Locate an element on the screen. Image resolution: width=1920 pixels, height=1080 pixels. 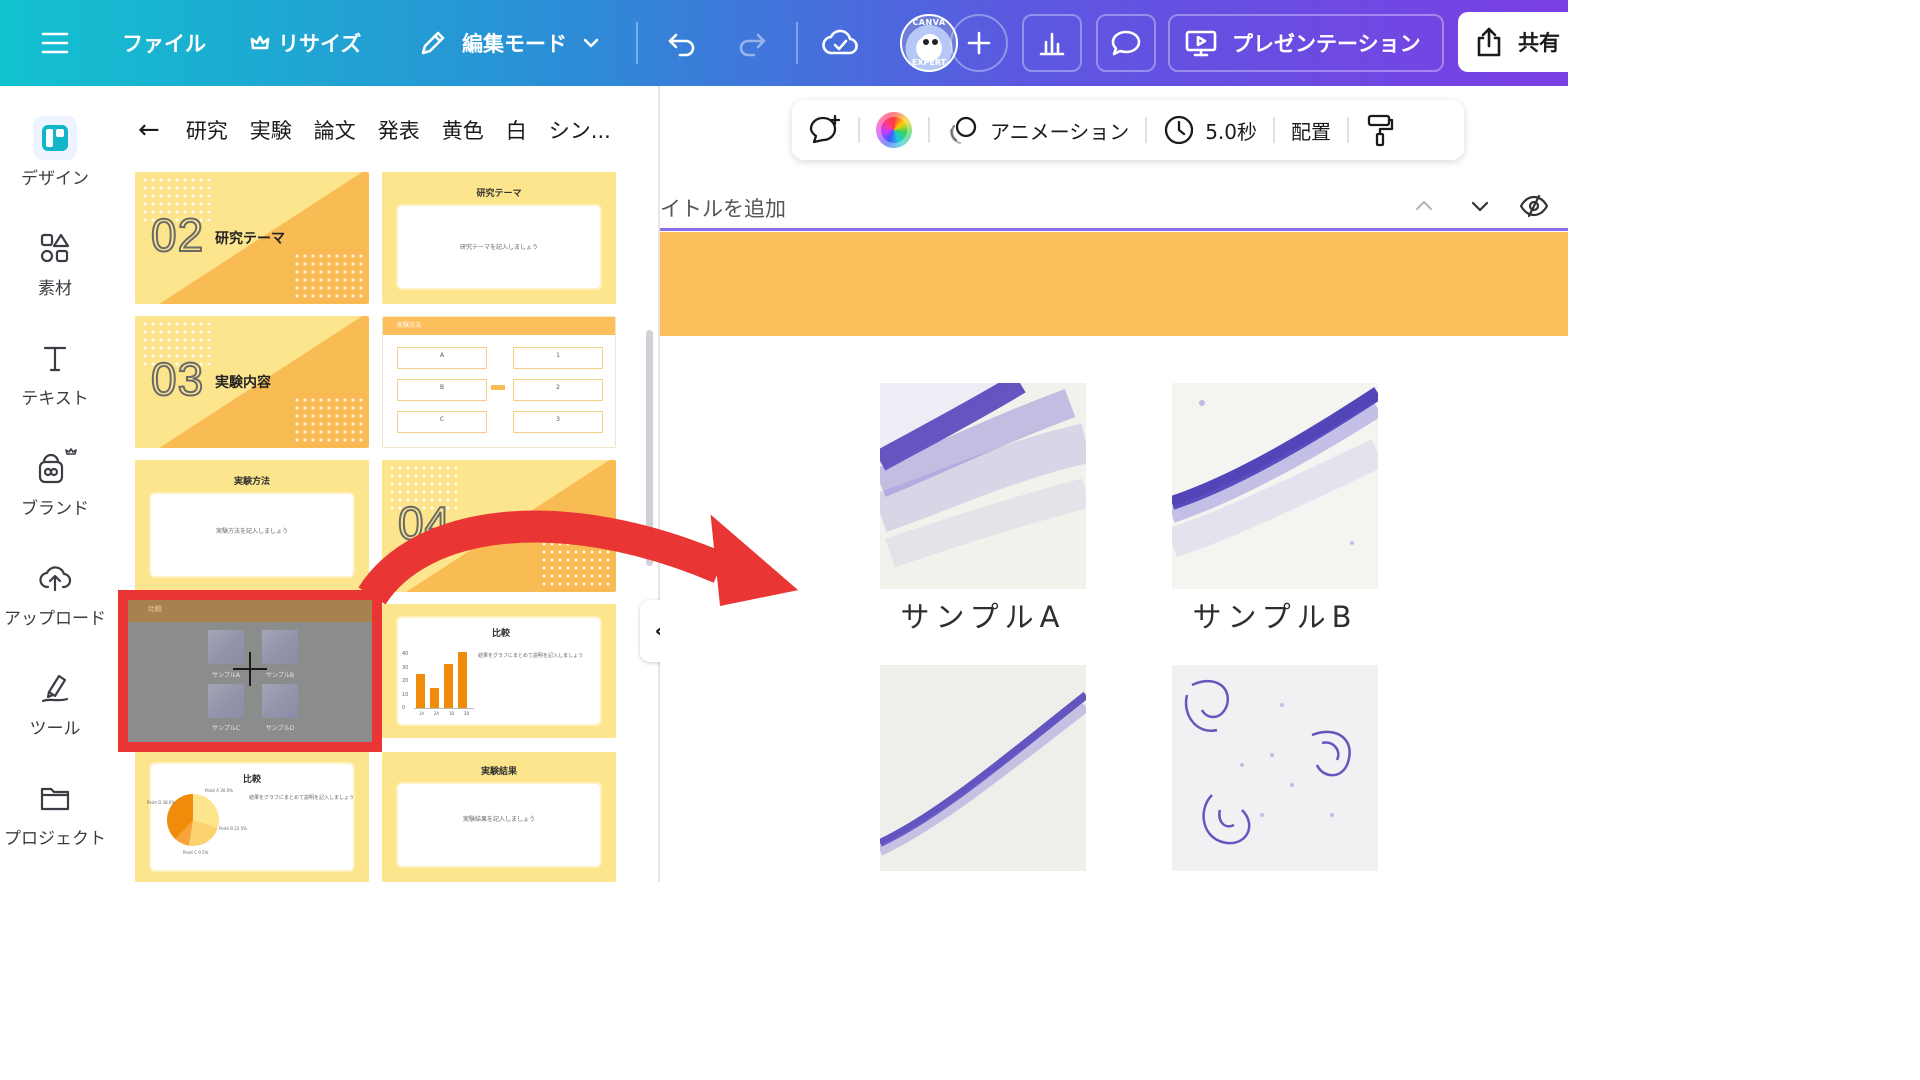
eye-hidden-icon is located at coordinates (1534, 206).